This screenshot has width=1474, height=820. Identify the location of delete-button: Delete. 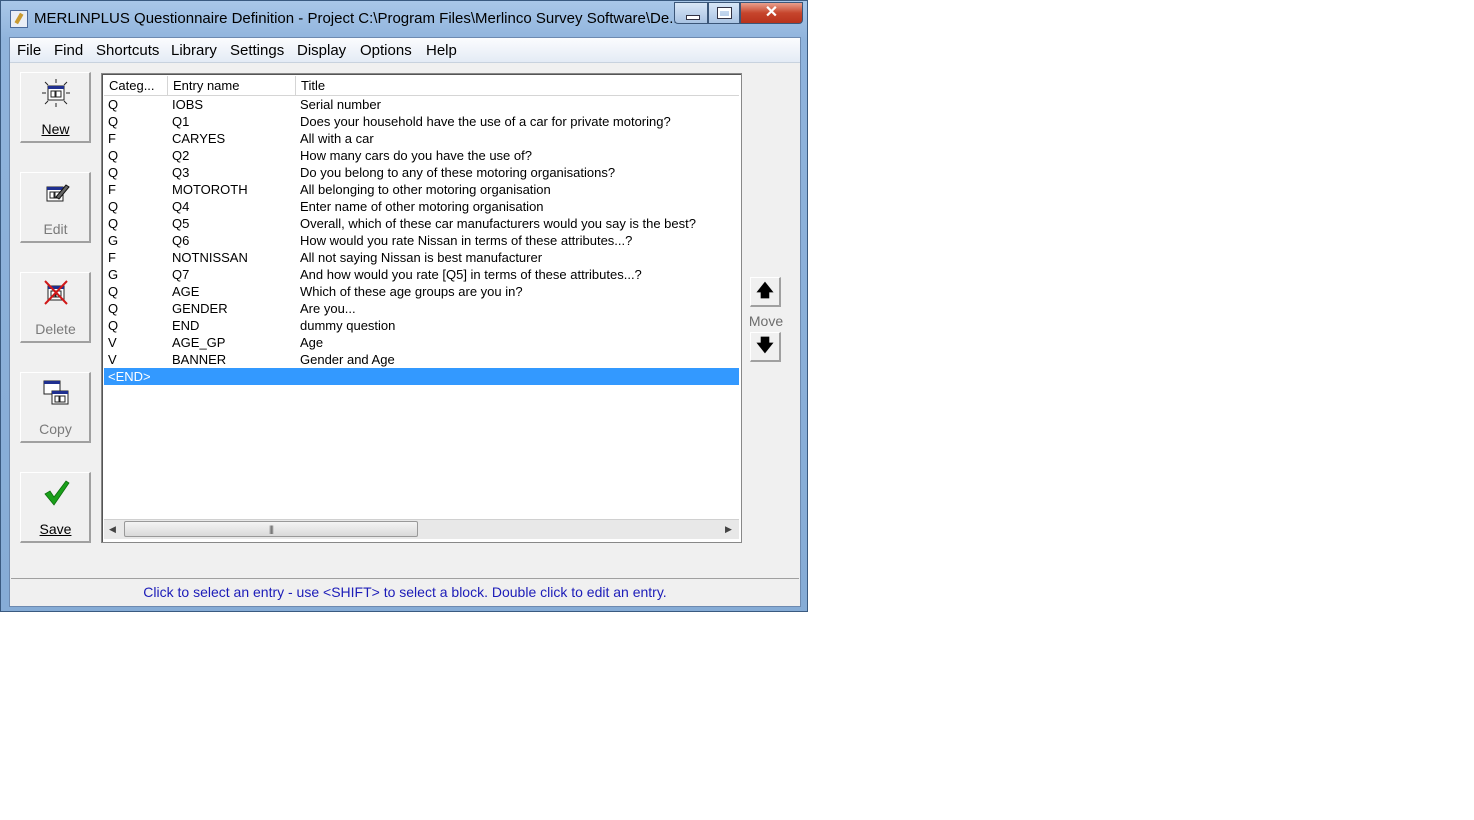
(55, 307).